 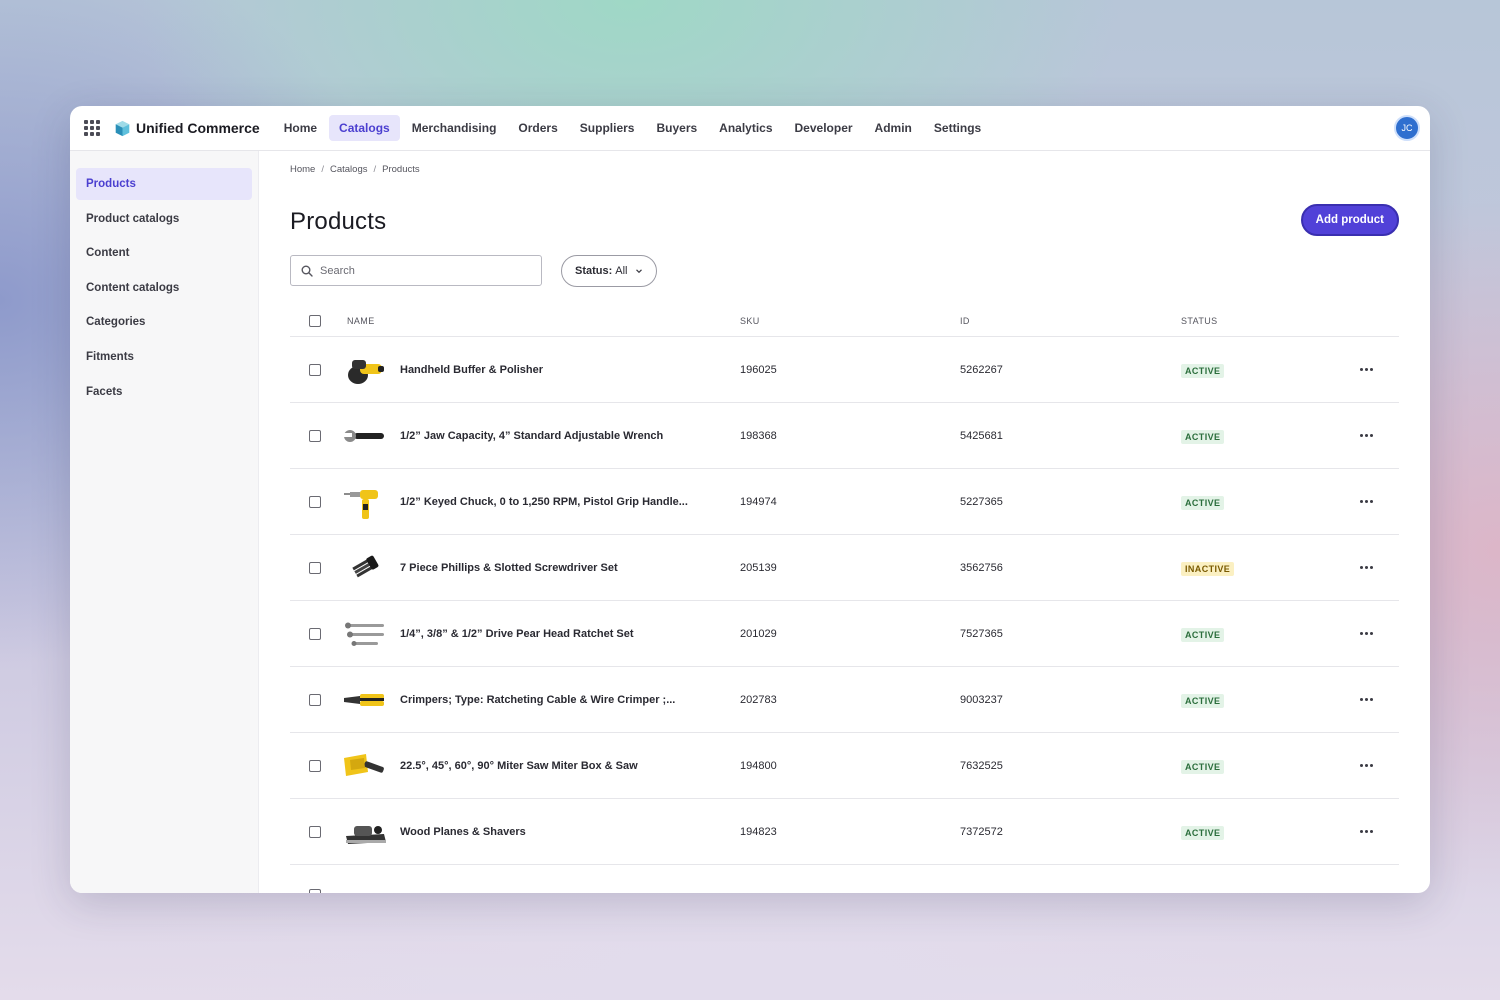 What do you see at coordinates (122, 128) in the screenshot?
I see `cube-logo-icon` at bounding box center [122, 128].